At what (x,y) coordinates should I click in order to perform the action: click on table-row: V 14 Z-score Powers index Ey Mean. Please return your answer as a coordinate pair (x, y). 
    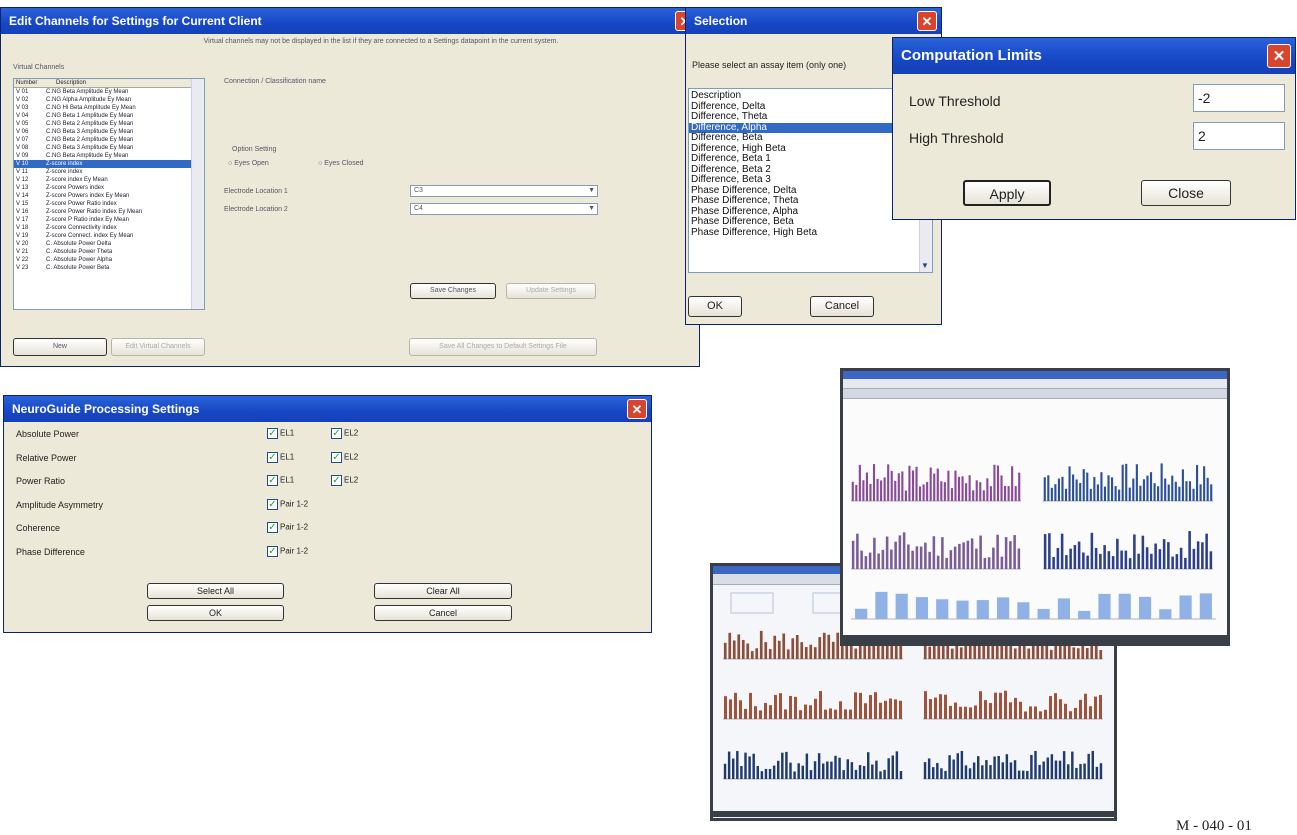
    Looking at the image, I should click on (109, 196).